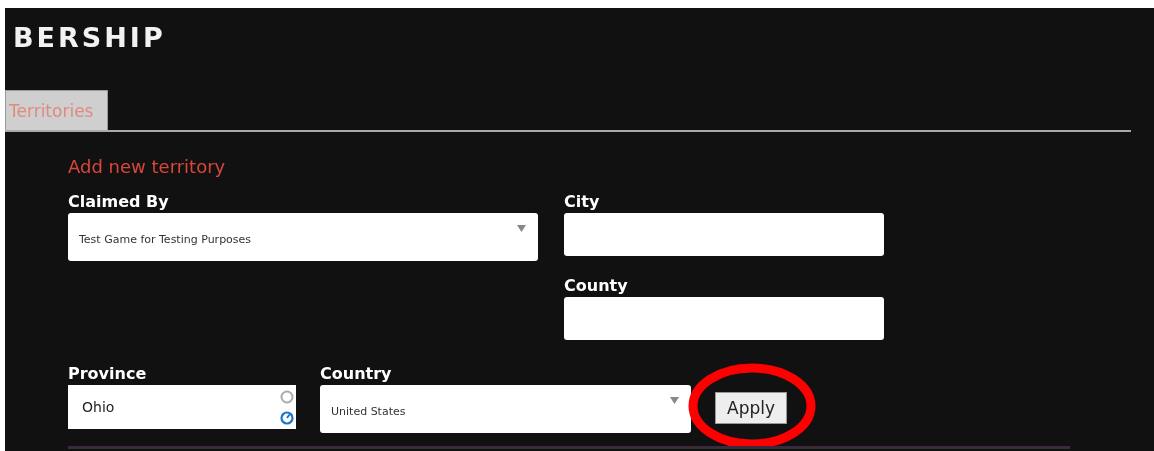 Image resolution: width=1154 pixels, height=451 pixels. What do you see at coordinates (356, 374) in the screenshot?
I see `field-label: Country` at bounding box center [356, 374].